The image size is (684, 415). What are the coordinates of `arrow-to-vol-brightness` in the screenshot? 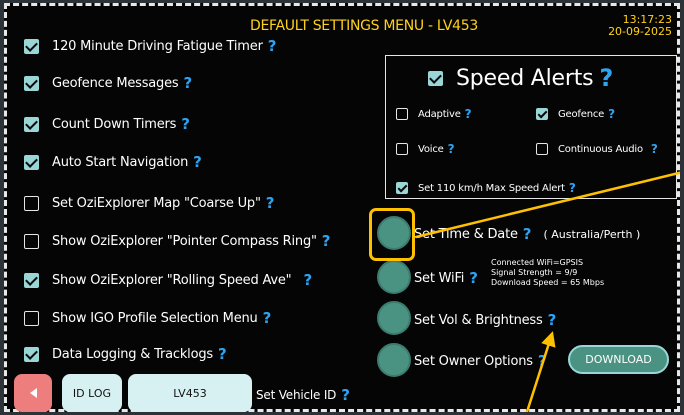 It's located at (540, 371).